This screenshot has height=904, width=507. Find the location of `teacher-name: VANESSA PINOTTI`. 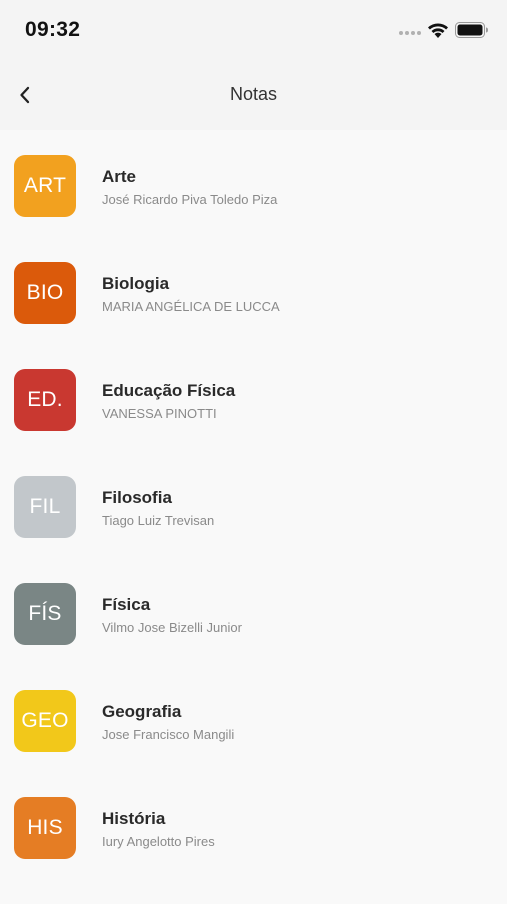

teacher-name: VANESSA PINOTTI is located at coordinates (159, 413).